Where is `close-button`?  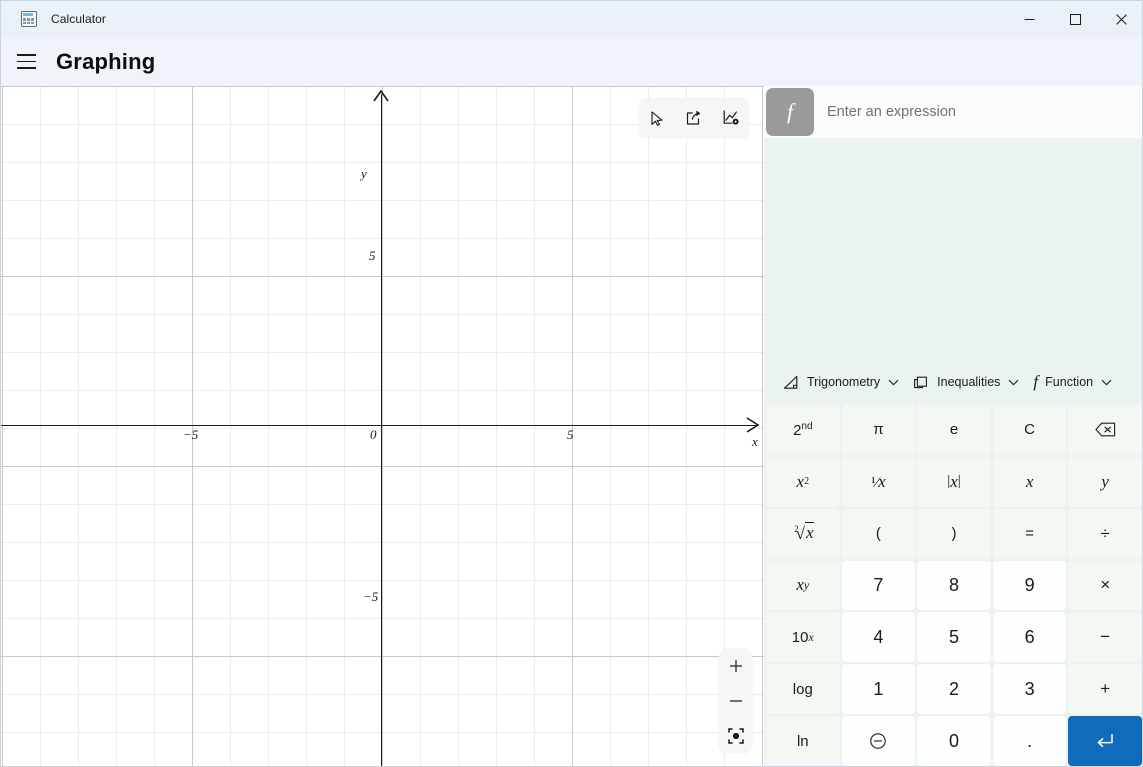
close-button is located at coordinates (1120, 19).